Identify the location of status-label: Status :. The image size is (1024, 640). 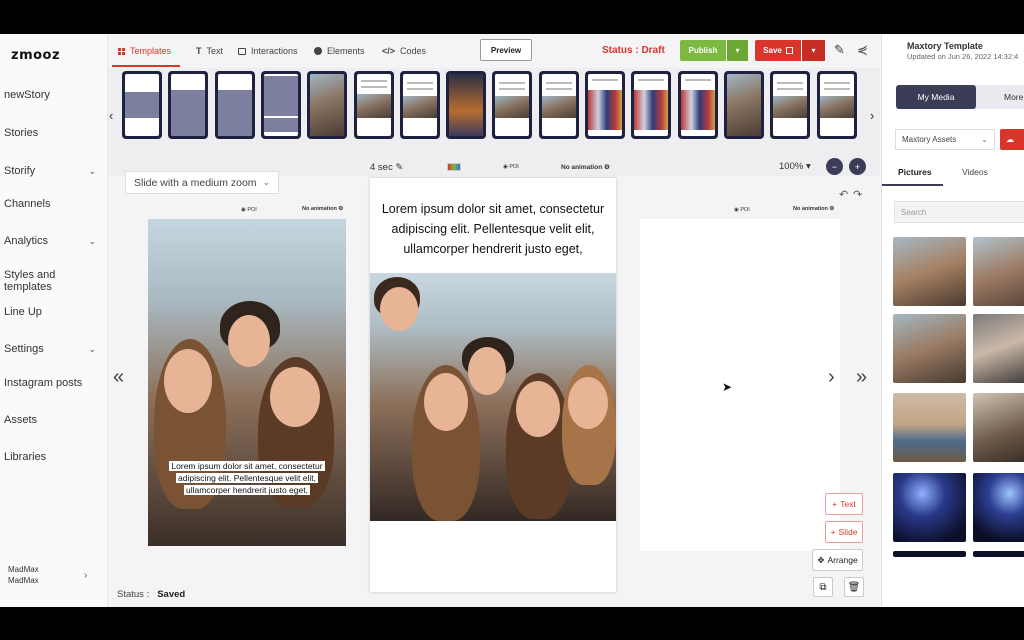
(133, 594).